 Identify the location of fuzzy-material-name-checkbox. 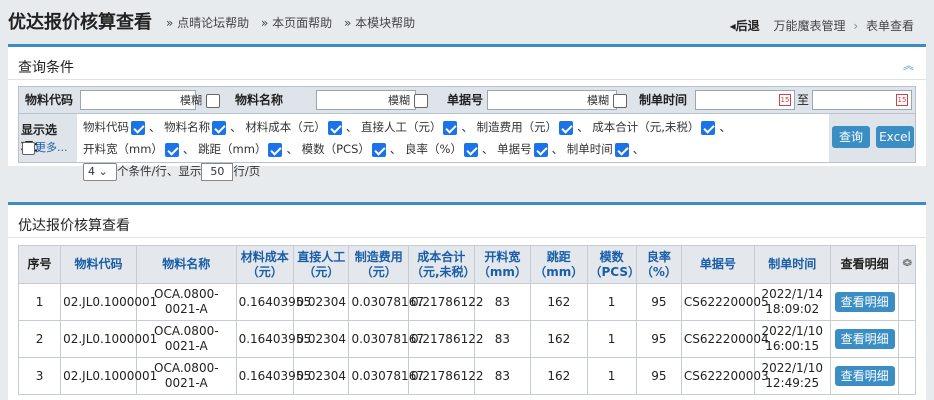
(420, 101).